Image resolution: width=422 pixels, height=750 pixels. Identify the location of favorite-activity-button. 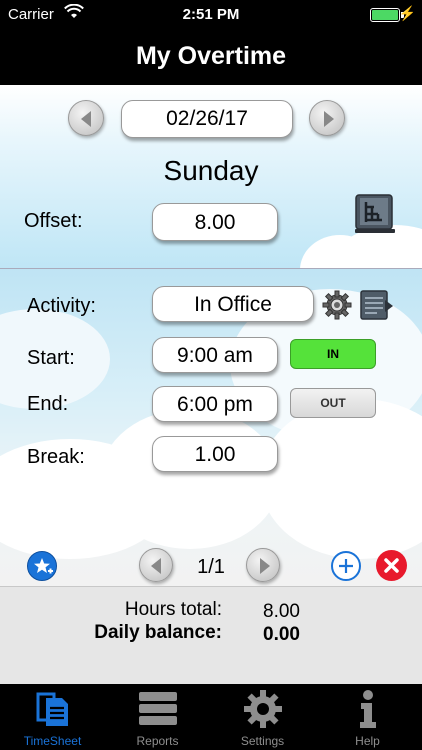
(42, 566).